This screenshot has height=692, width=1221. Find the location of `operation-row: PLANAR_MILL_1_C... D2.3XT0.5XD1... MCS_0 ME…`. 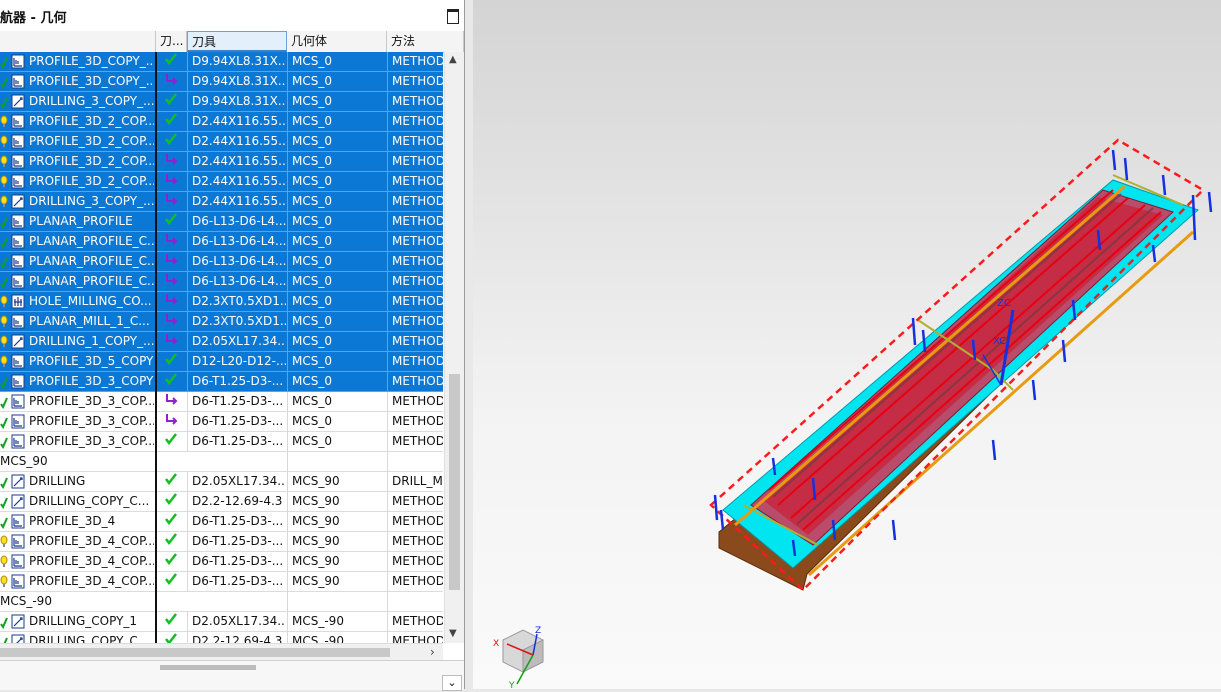

operation-row: PLANAR_MILL_1_C... D2.3XT0.5XD1... MCS_0 ME… is located at coordinates (221, 322).